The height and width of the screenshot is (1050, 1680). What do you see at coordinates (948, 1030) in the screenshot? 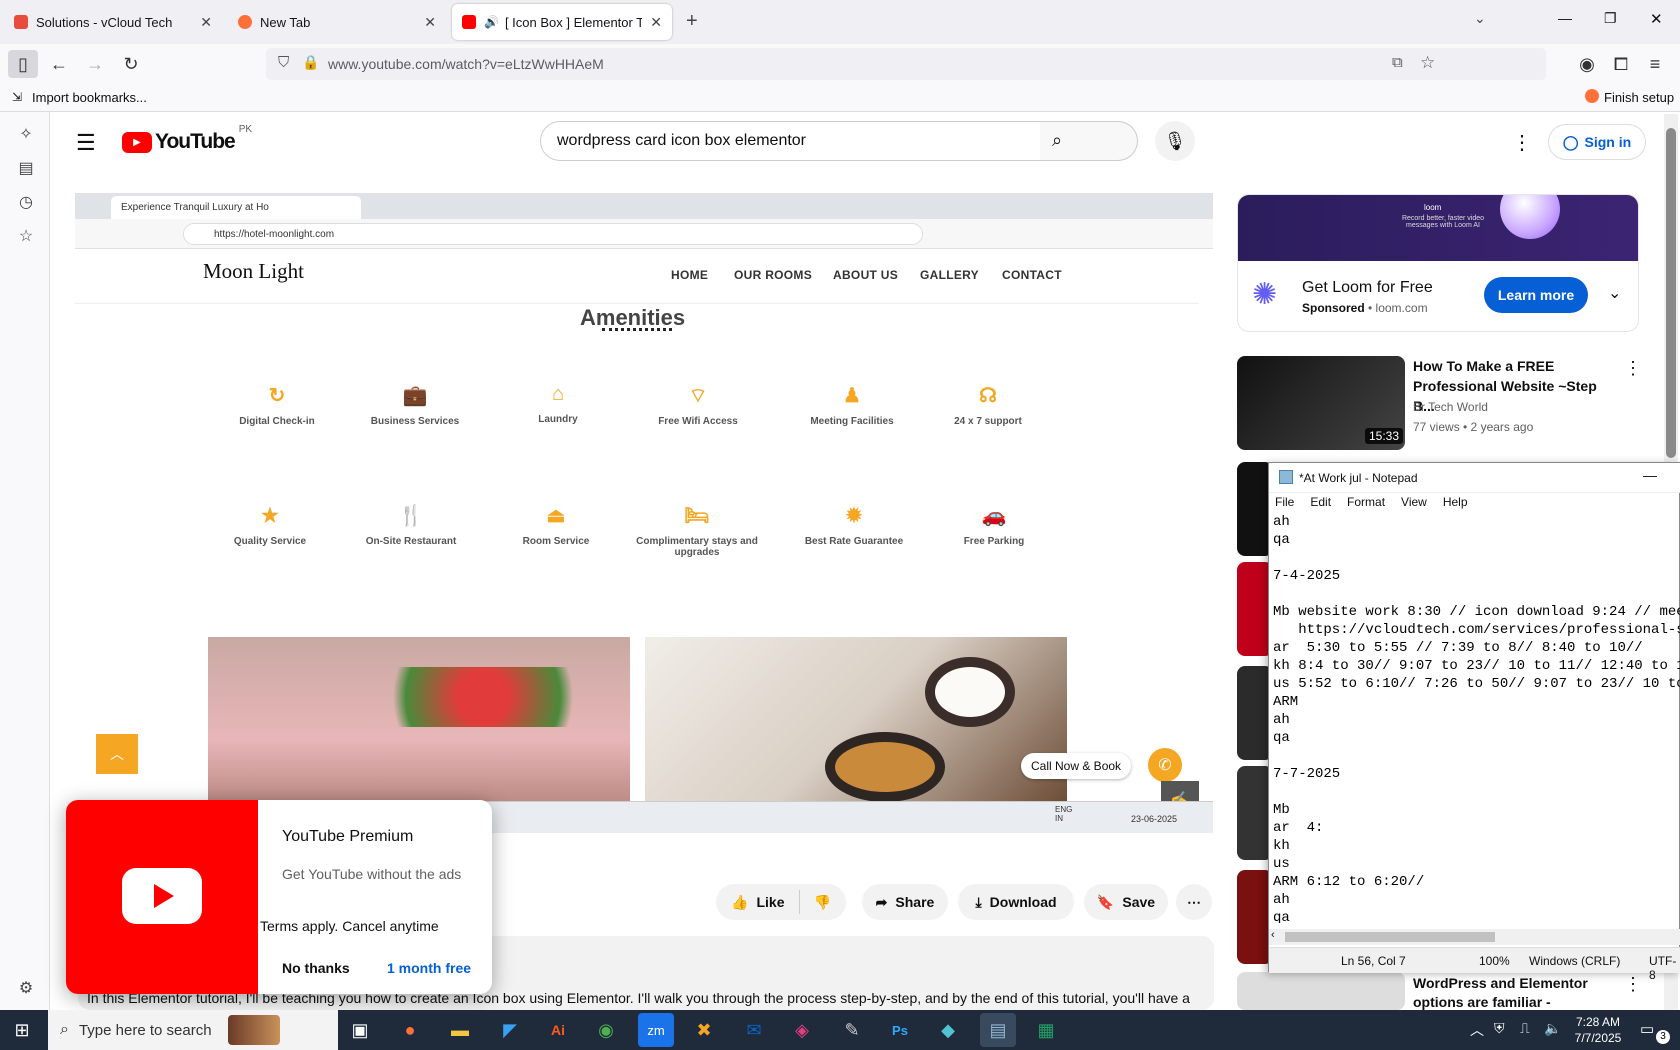
I see `app-diamond-icon: ◆` at bounding box center [948, 1030].